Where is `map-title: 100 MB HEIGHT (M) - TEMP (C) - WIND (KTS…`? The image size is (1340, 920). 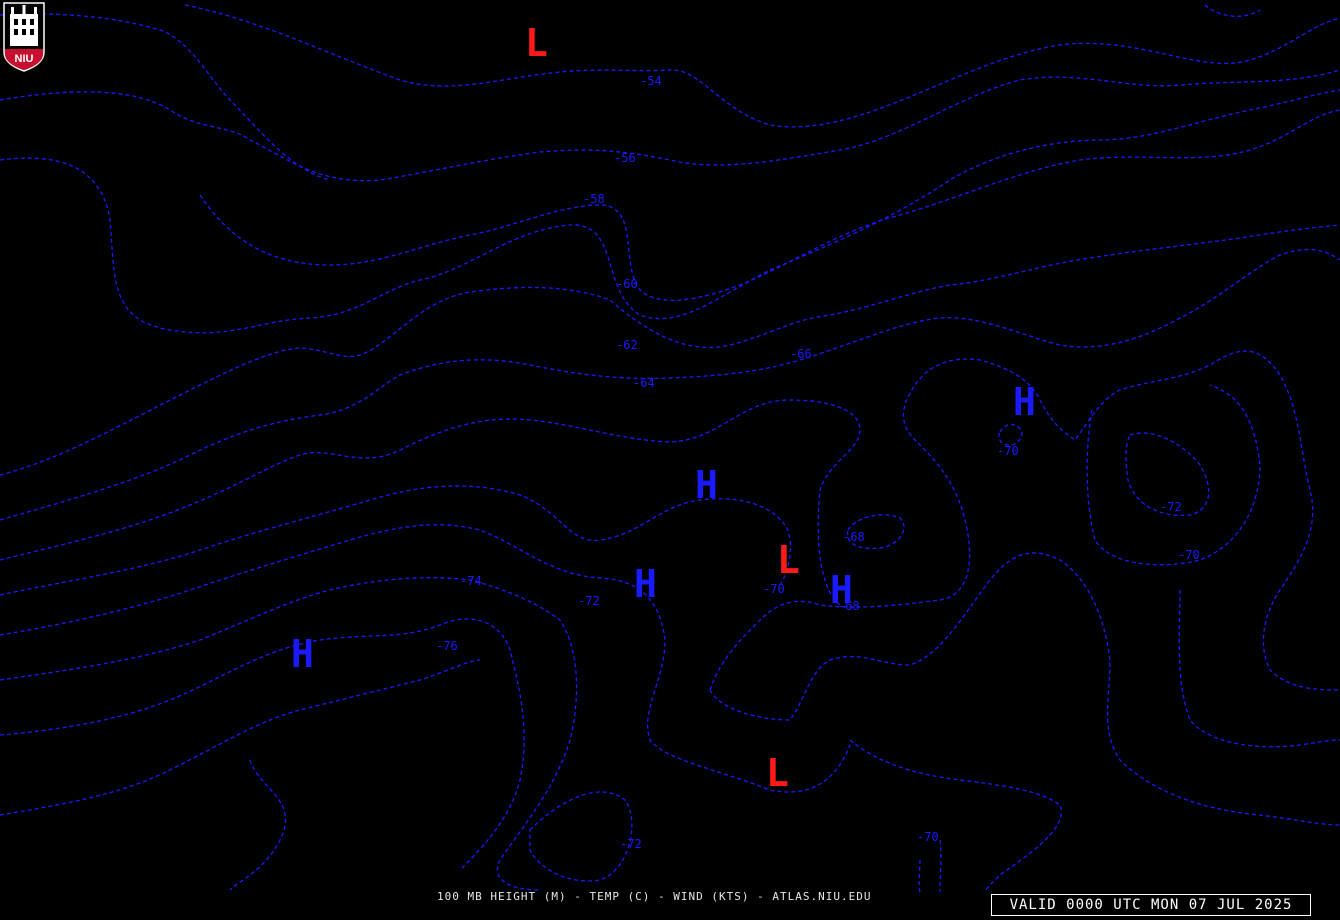 map-title: 100 MB HEIGHT (M) - TEMP (C) - WIND (KTS… is located at coordinates (654, 896).